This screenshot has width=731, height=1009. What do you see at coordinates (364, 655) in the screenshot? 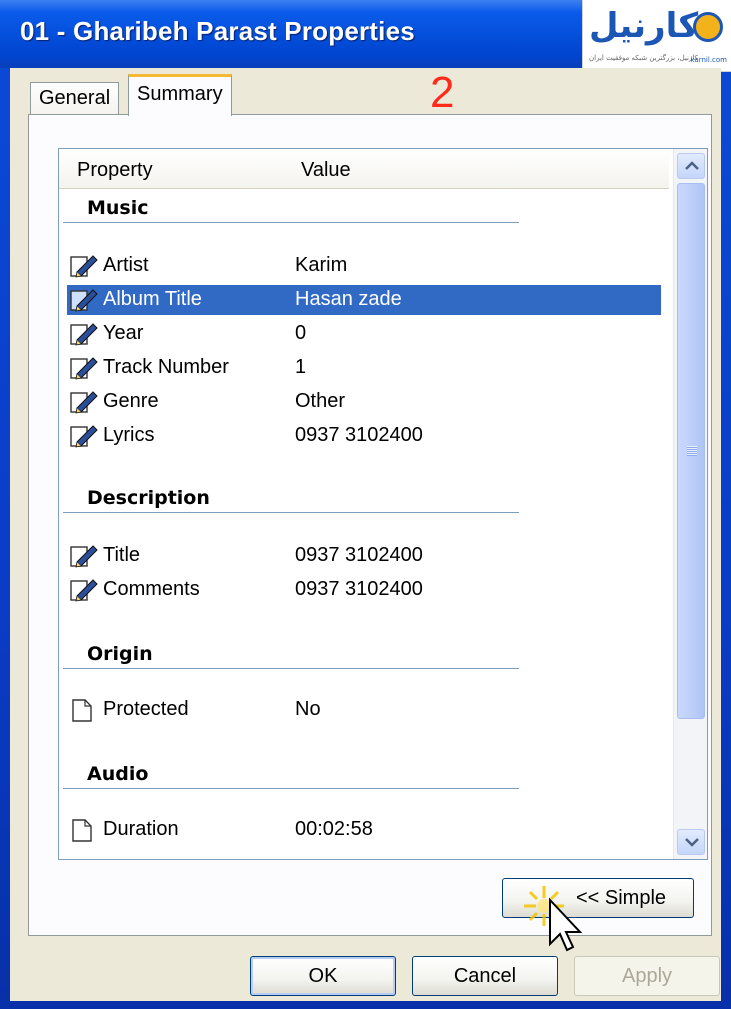
I see `group-origin: Origin` at bounding box center [364, 655].